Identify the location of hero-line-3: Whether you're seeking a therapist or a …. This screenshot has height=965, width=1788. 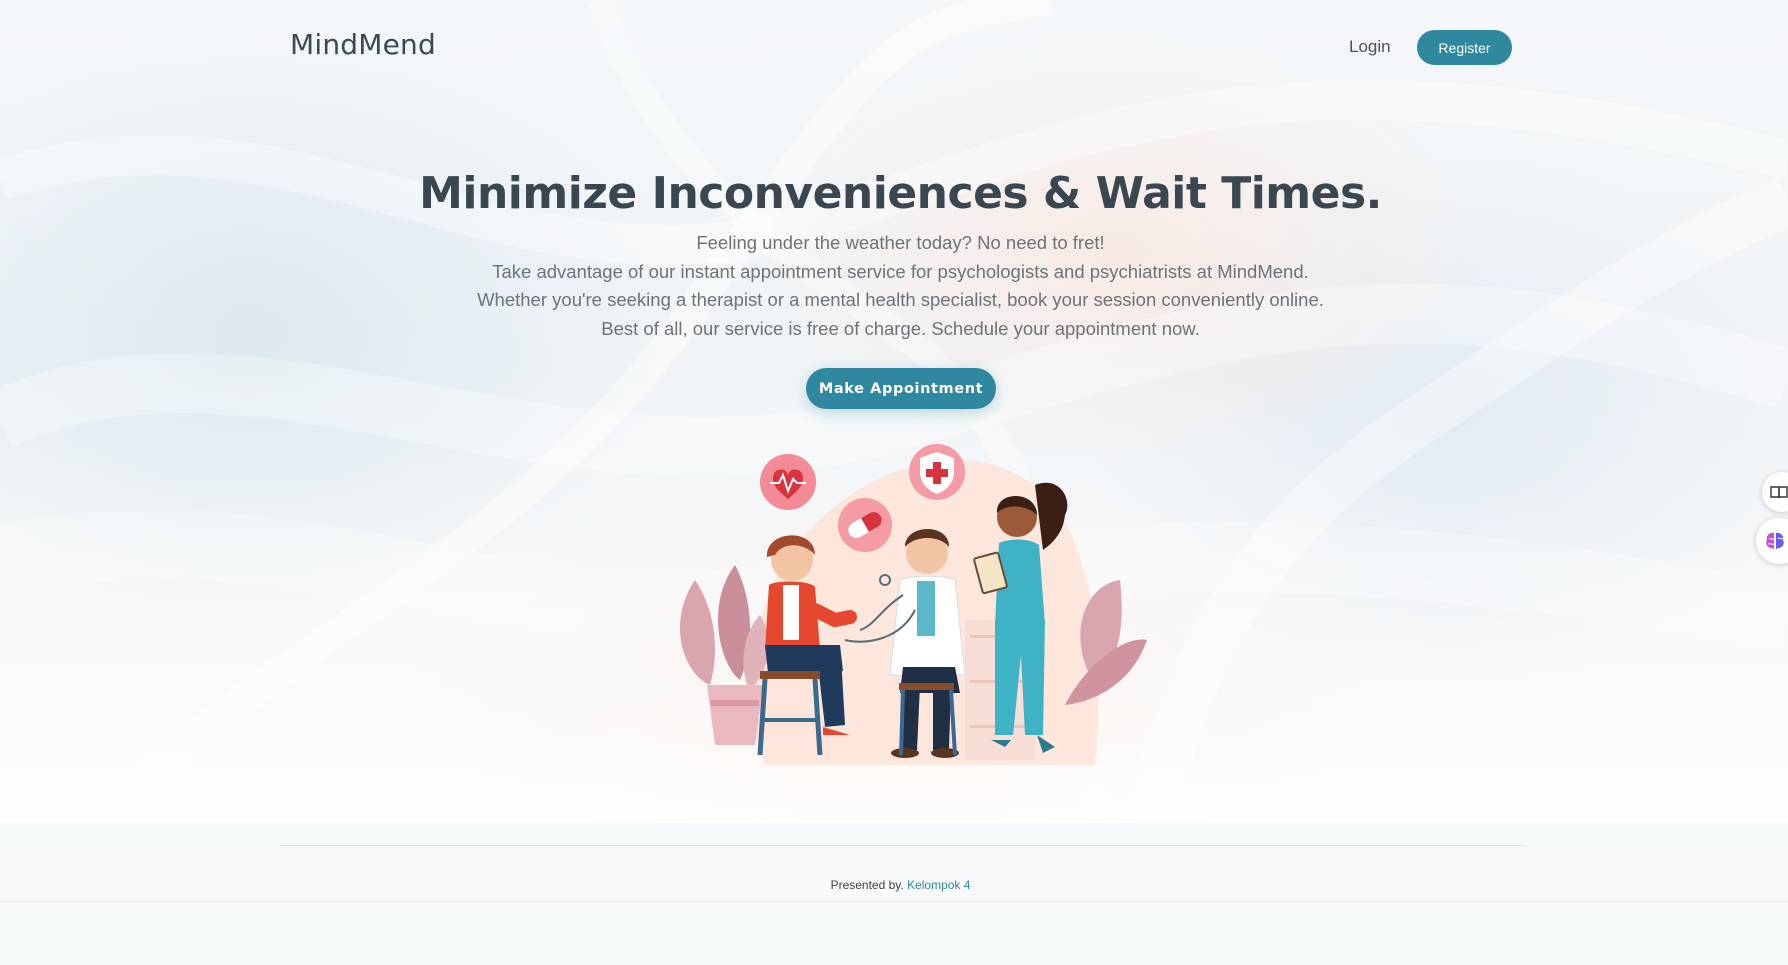
(900, 299).